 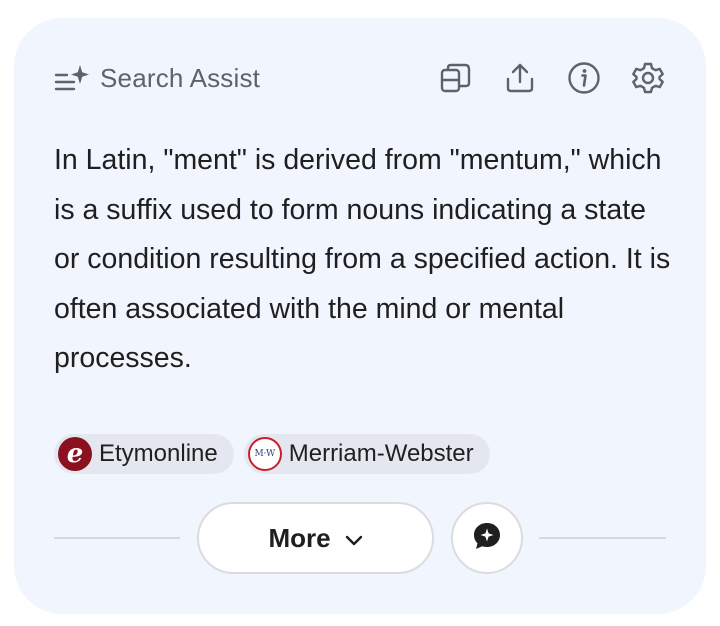 I want to click on more-label: More, so click(x=299, y=537).